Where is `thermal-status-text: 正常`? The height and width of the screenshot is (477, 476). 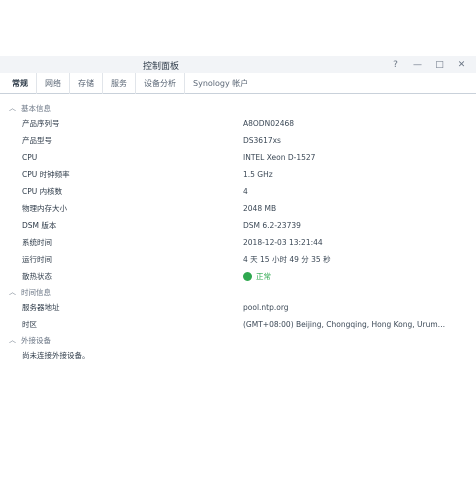
thermal-status-text: 正常 is located at coordinates (263, 276).